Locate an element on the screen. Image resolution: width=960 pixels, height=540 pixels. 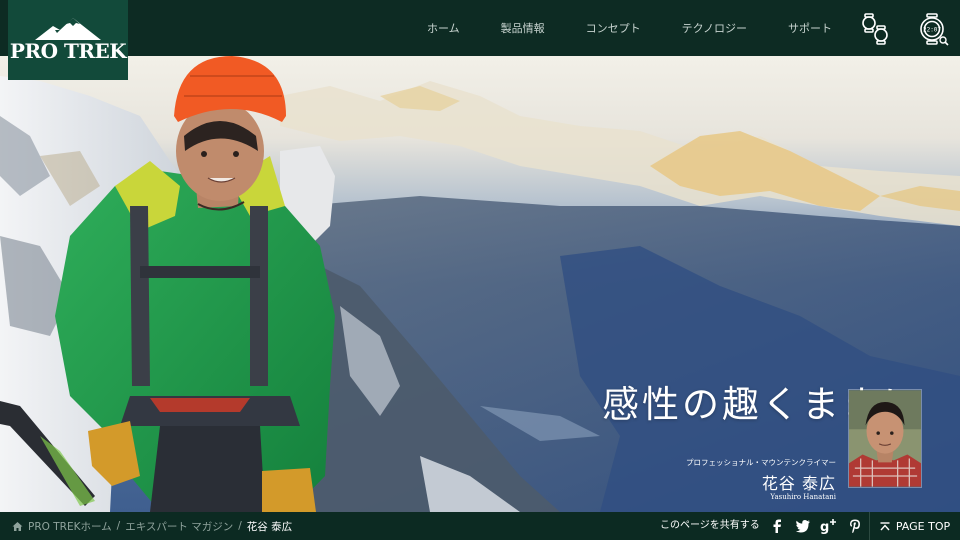
profile-portrait is located at coordinates (885, 438).